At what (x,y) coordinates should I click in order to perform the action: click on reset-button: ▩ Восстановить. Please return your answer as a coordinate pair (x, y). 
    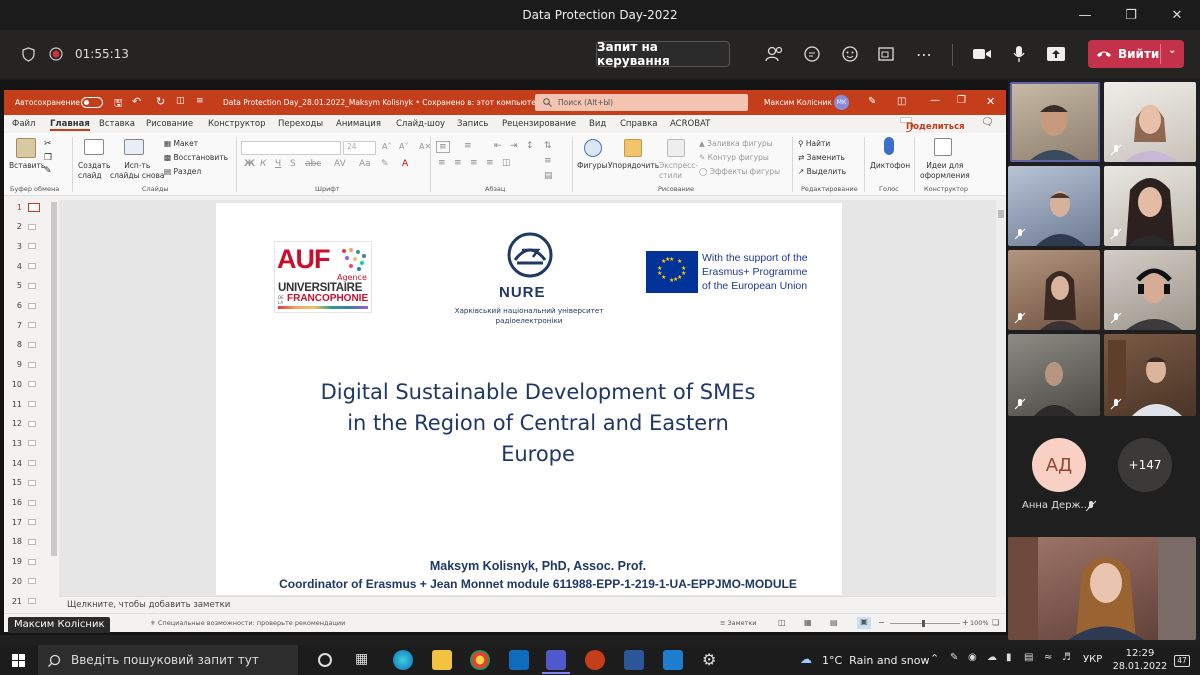
    Looking at the image, I should click on (196, 157).